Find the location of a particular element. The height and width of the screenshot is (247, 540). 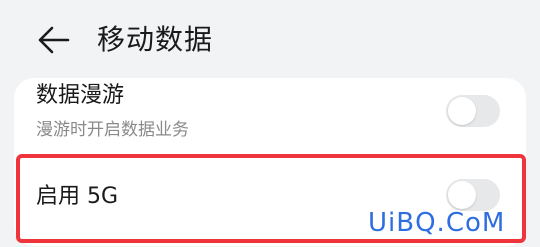

data-roaming-toggle is located at coordinates (473, 111).